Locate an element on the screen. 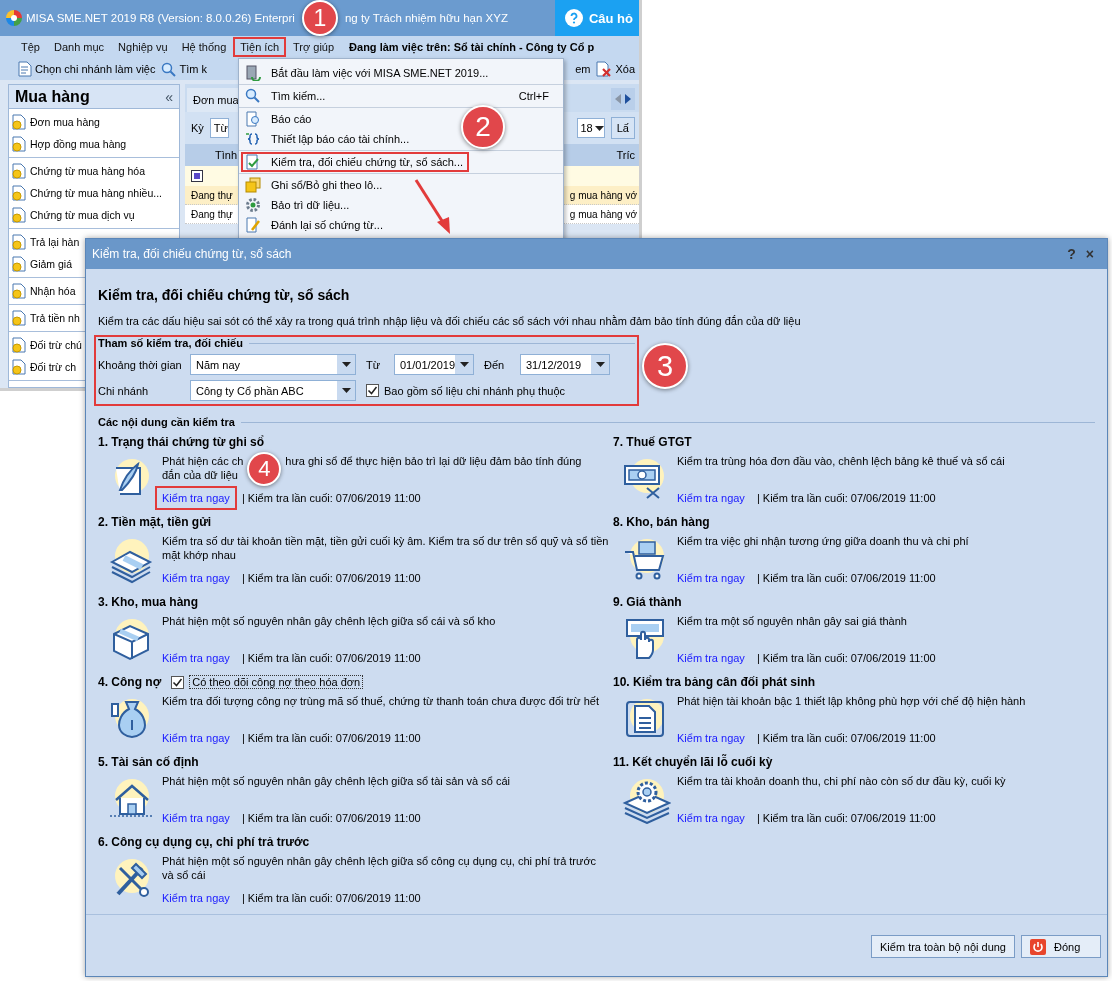 This screenshot has width=1112, height=981. check-description: Kiểm tra tài khoản doanh thu, chi phí nào còn số dư đầu kỳ, cuối kỳ is located at coordinates (841, 781).